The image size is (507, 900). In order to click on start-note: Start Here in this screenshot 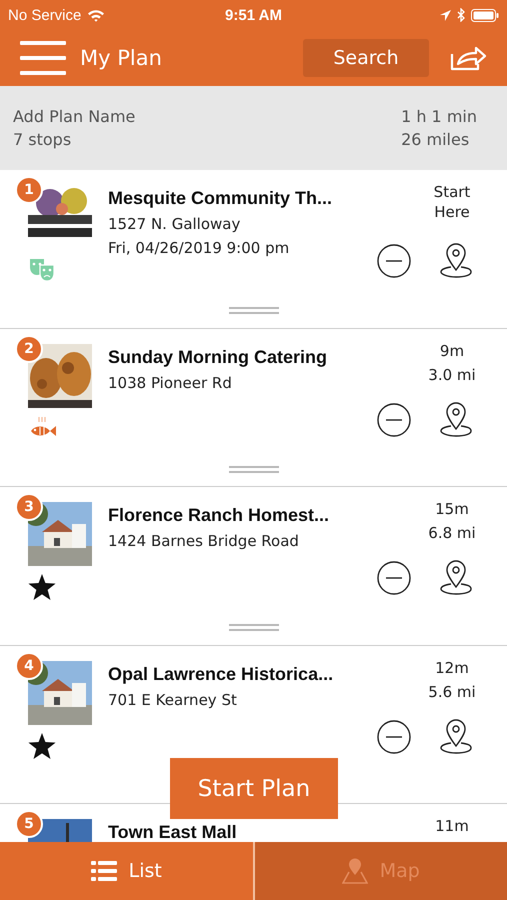, I will do `click(452, 202)`.